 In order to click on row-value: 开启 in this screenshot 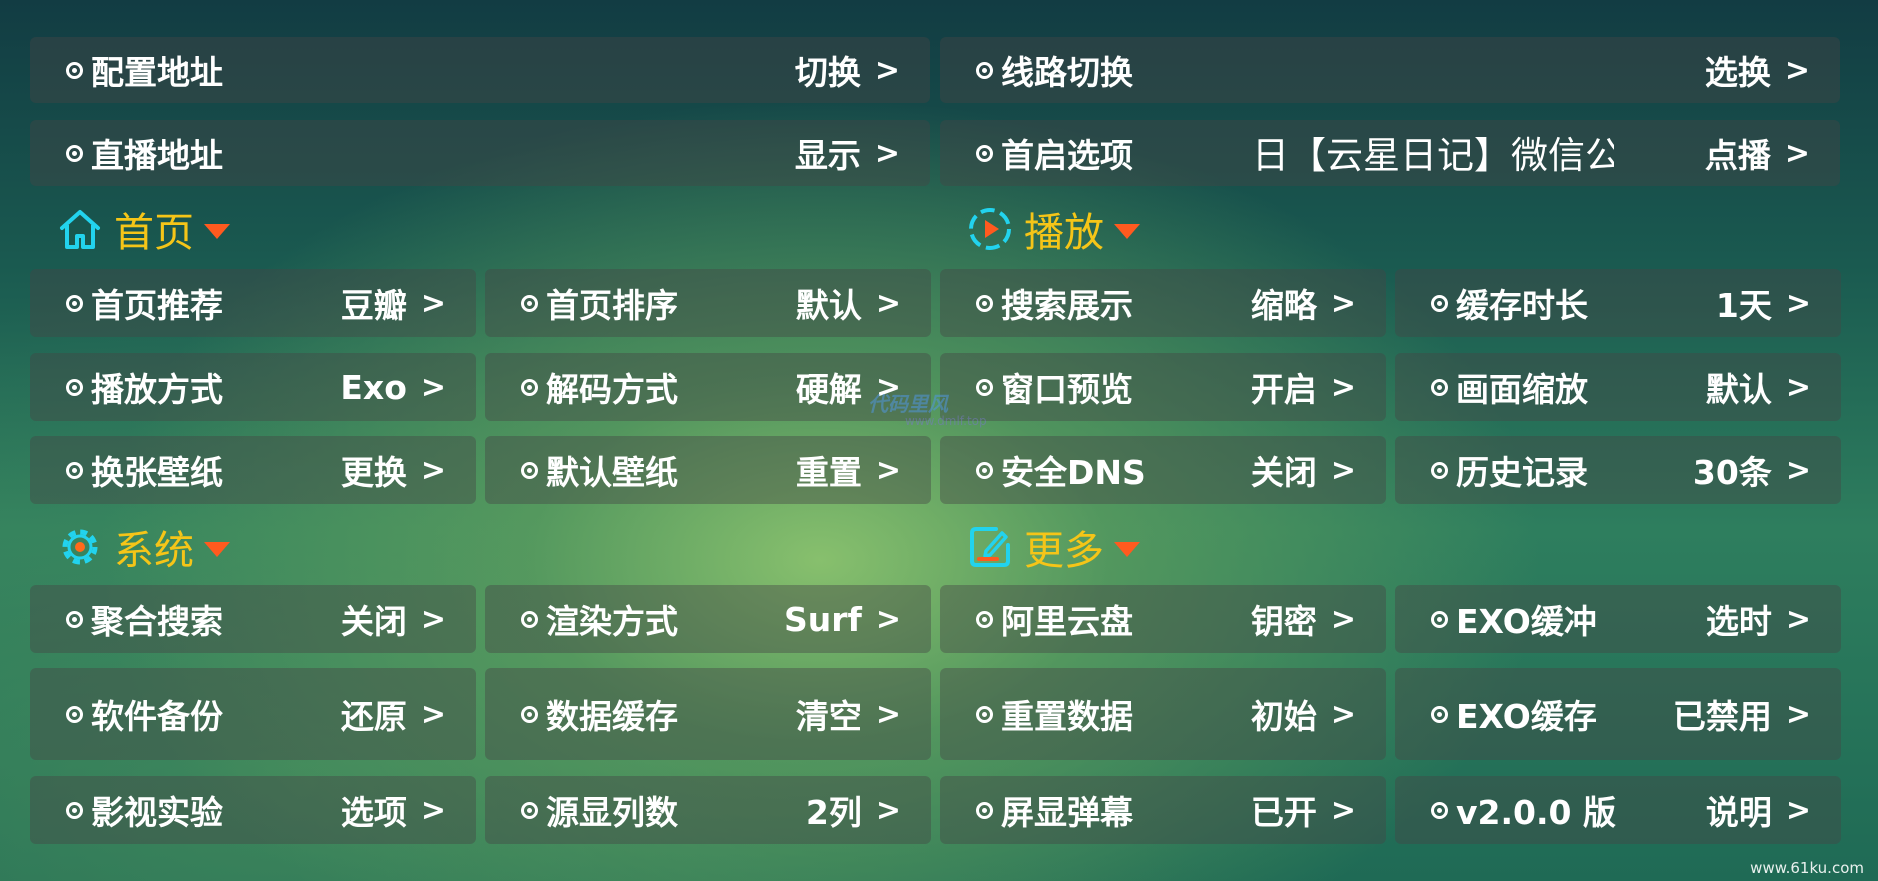, I will do `click(1283, 389)`.